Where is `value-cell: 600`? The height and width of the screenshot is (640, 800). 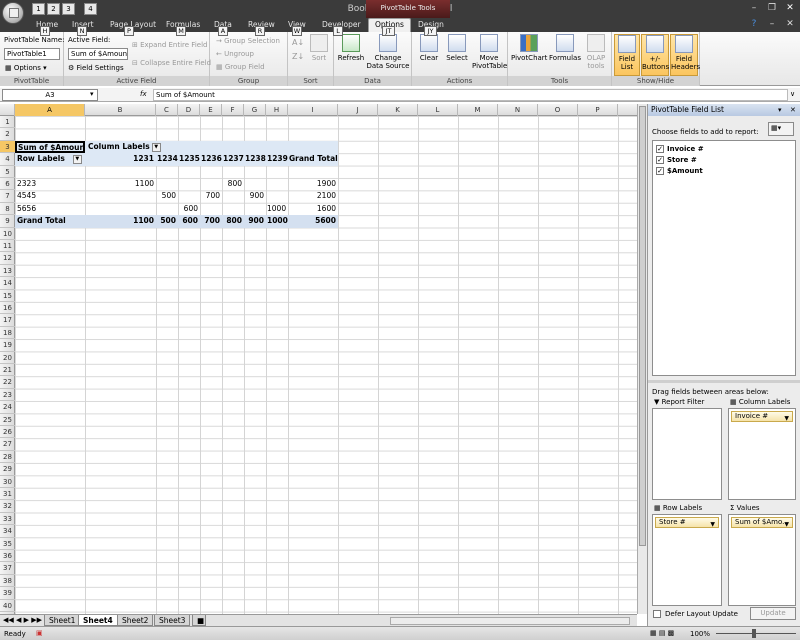 value-cell: 600 is located at coordinates (189, 209).